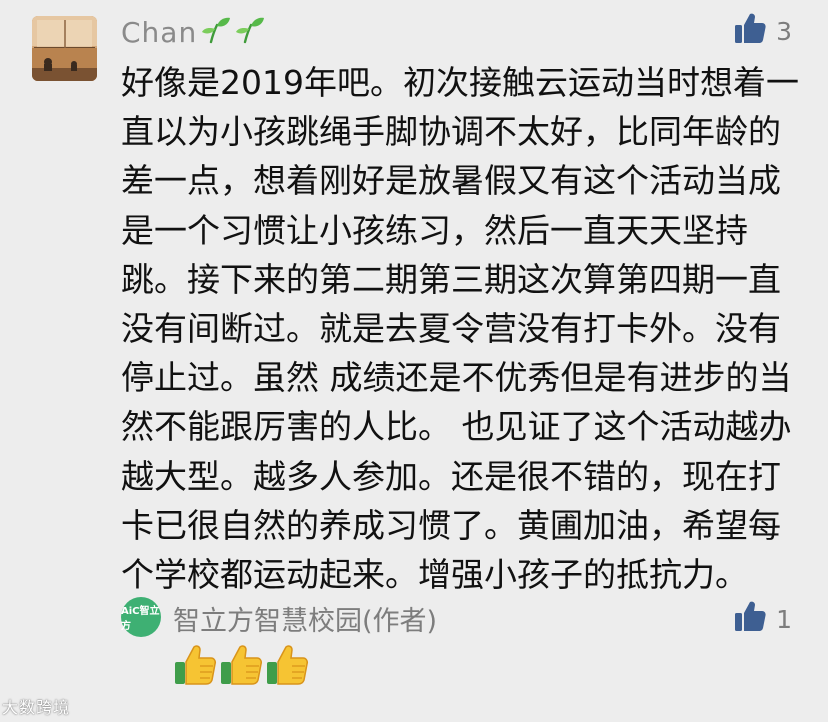 This screenshot has width=828, height=722. What do you see at coordinates (305, 618) in the screenshot?
I see `reply-author-name: 智立方智慧校园(作者)` at bounding box center [305, 618].